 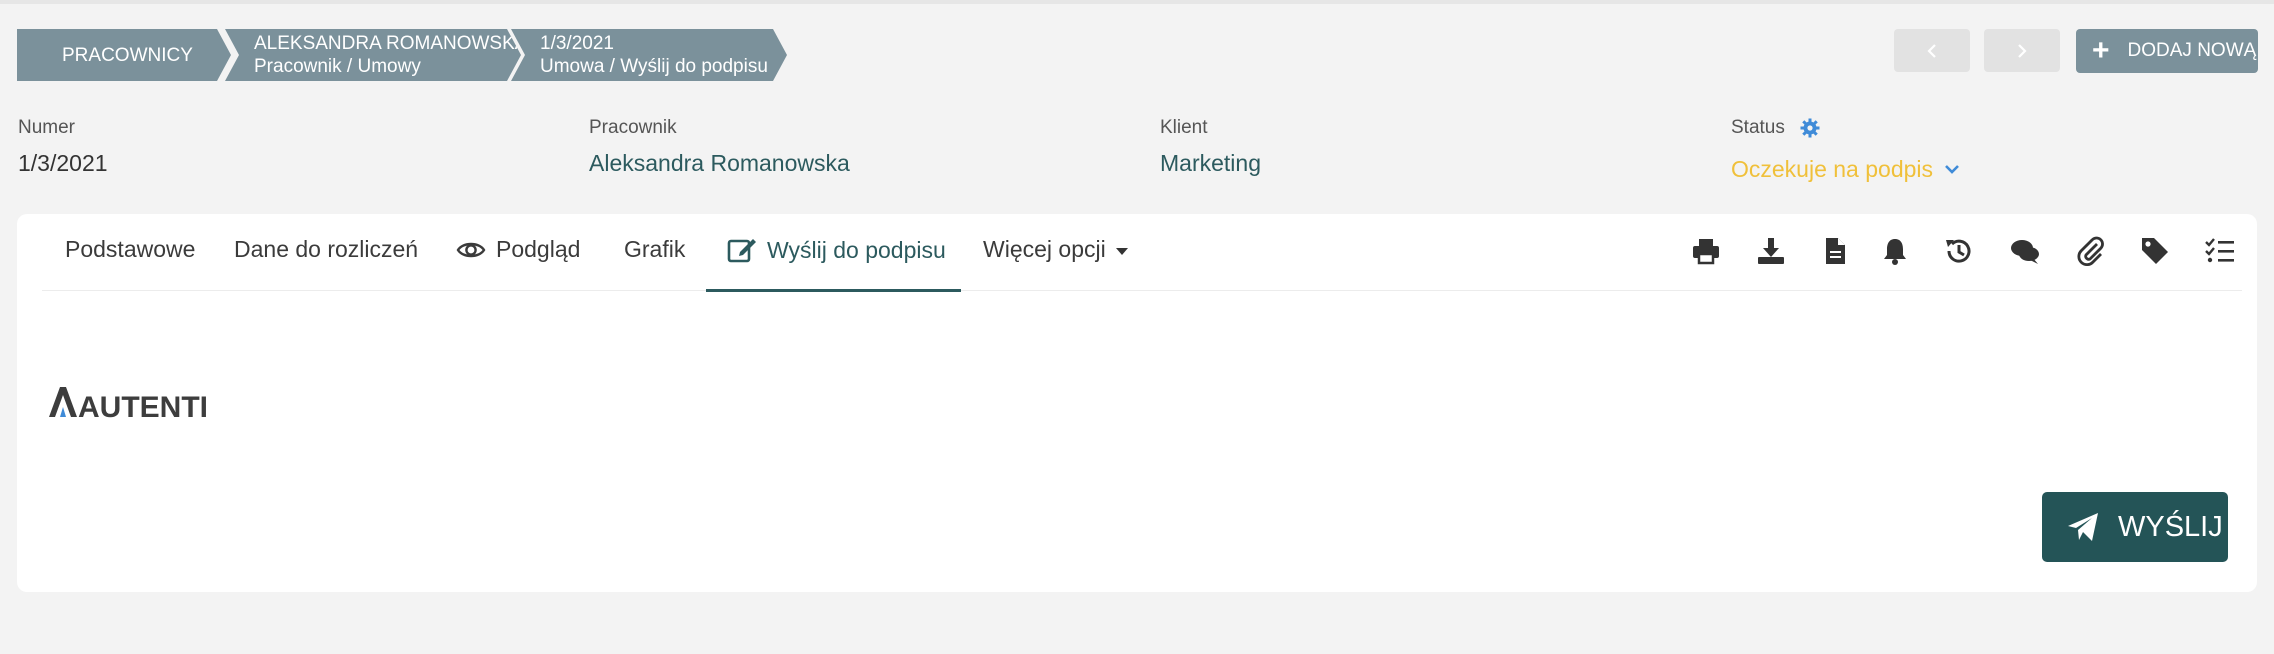 I want to click on send-button: WYŚLIJ, so click(x=2135, y=527).